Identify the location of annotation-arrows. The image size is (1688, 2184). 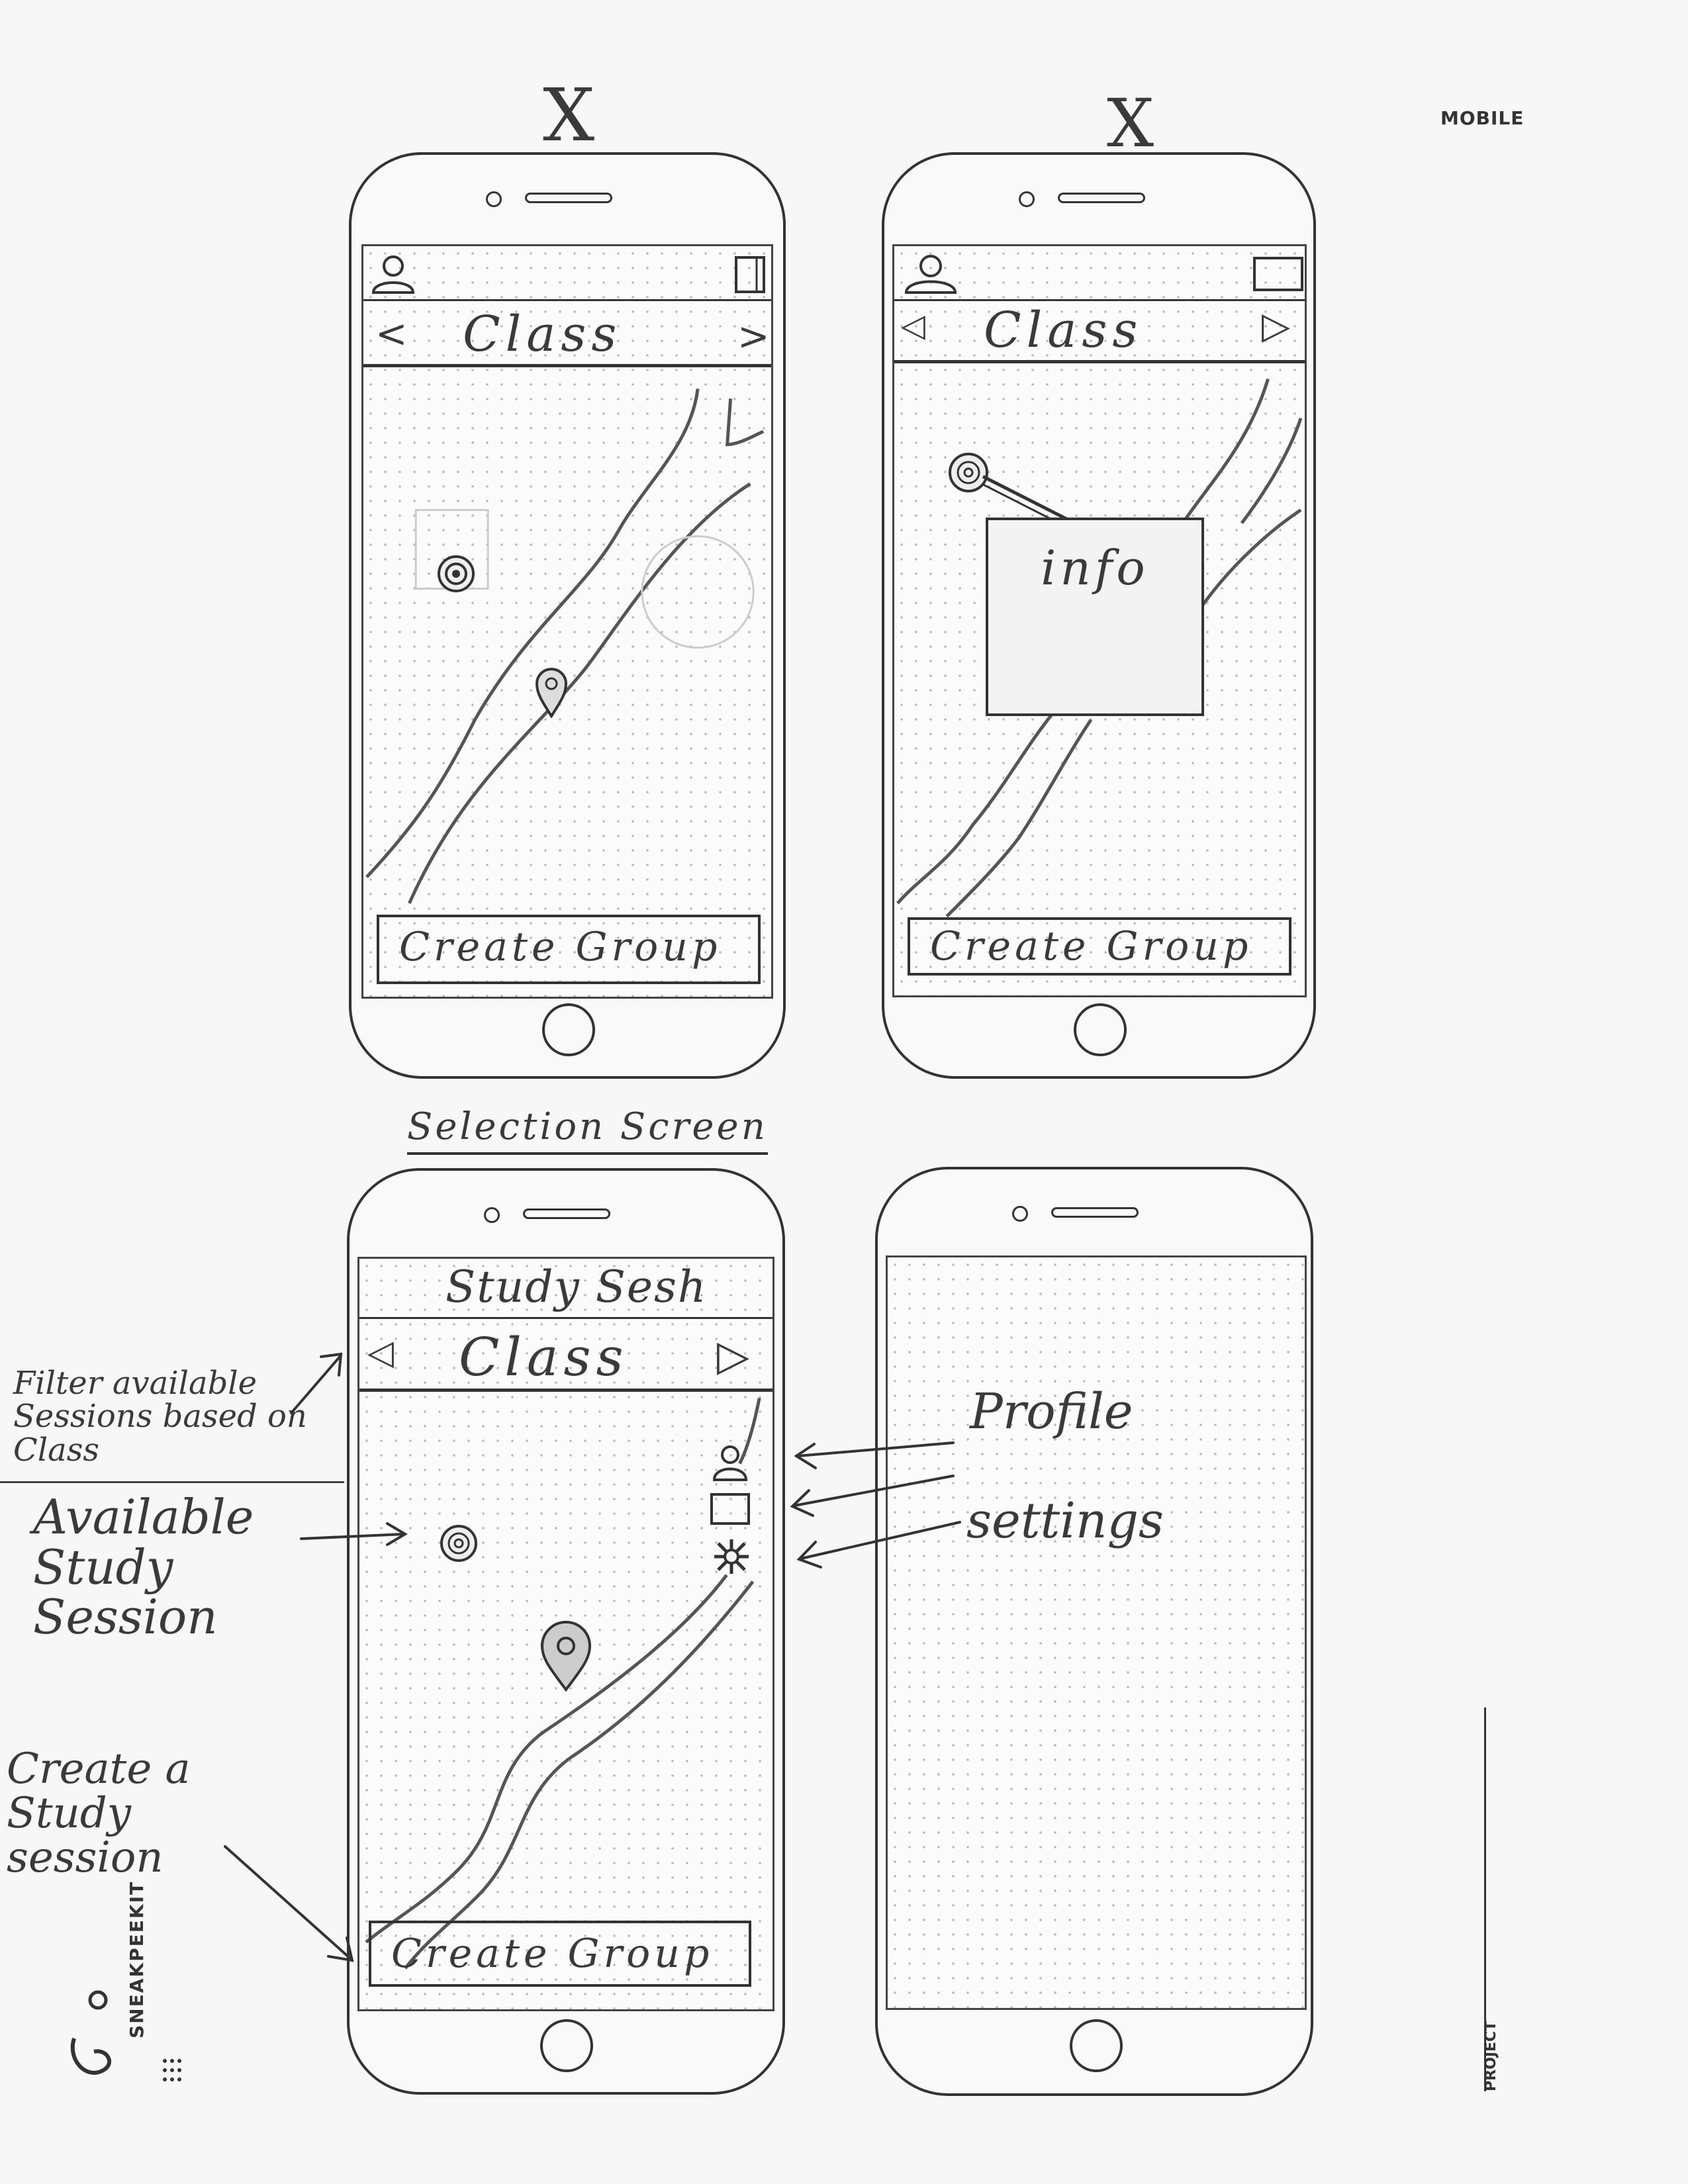
(592, 1657).